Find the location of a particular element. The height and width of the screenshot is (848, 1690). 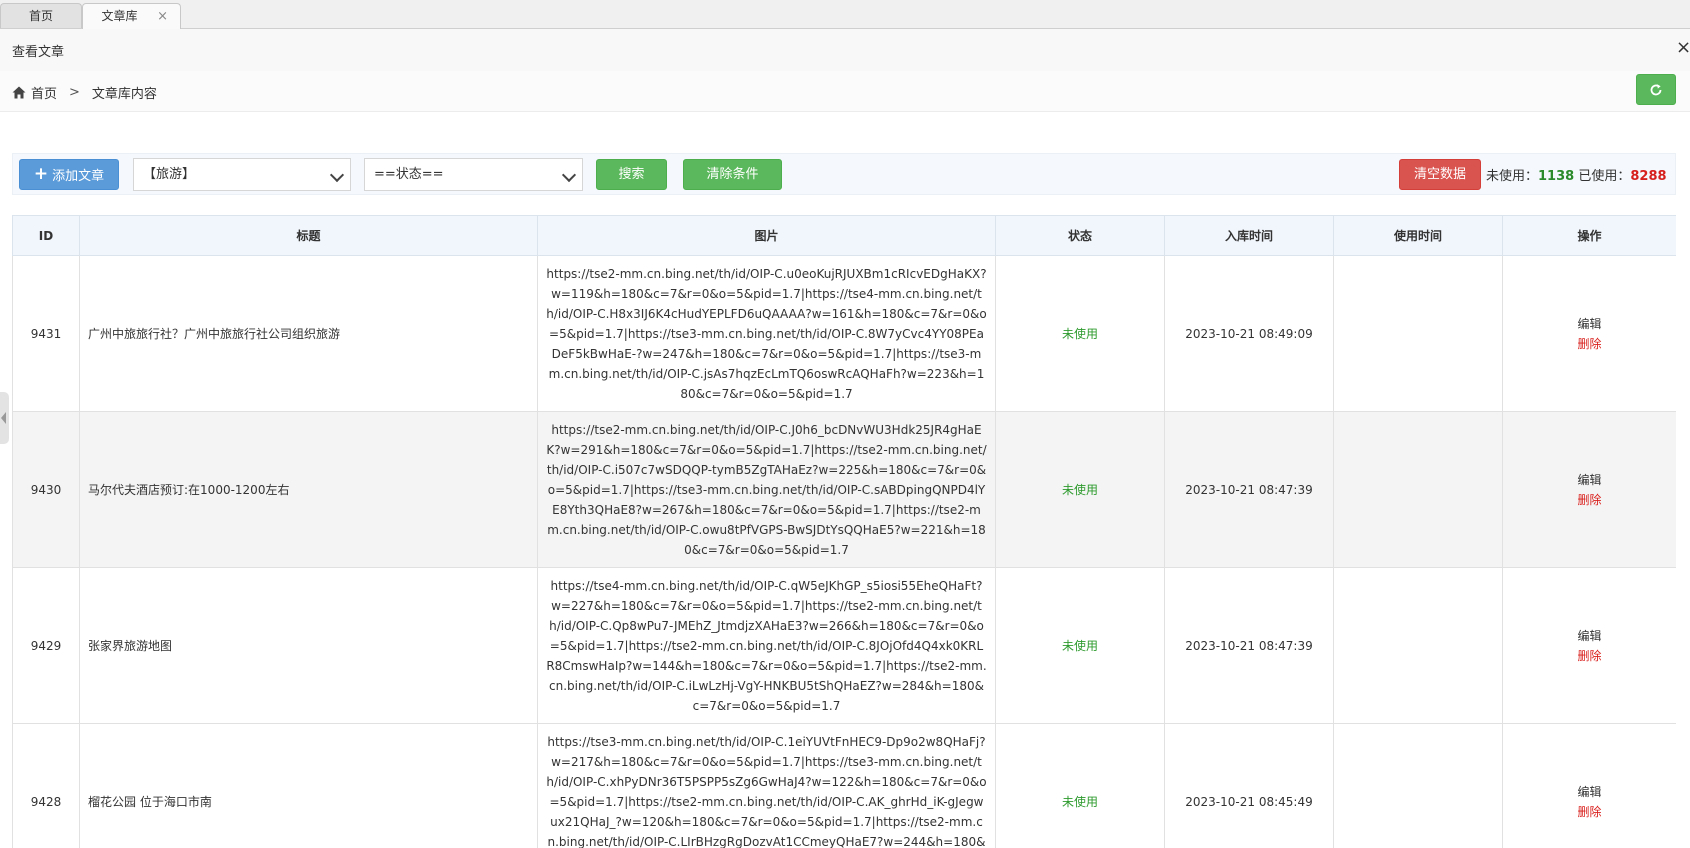

cell-title: 马尔代夫酒店预订:在1000-1200左右 is located at coordinates (308, 489).